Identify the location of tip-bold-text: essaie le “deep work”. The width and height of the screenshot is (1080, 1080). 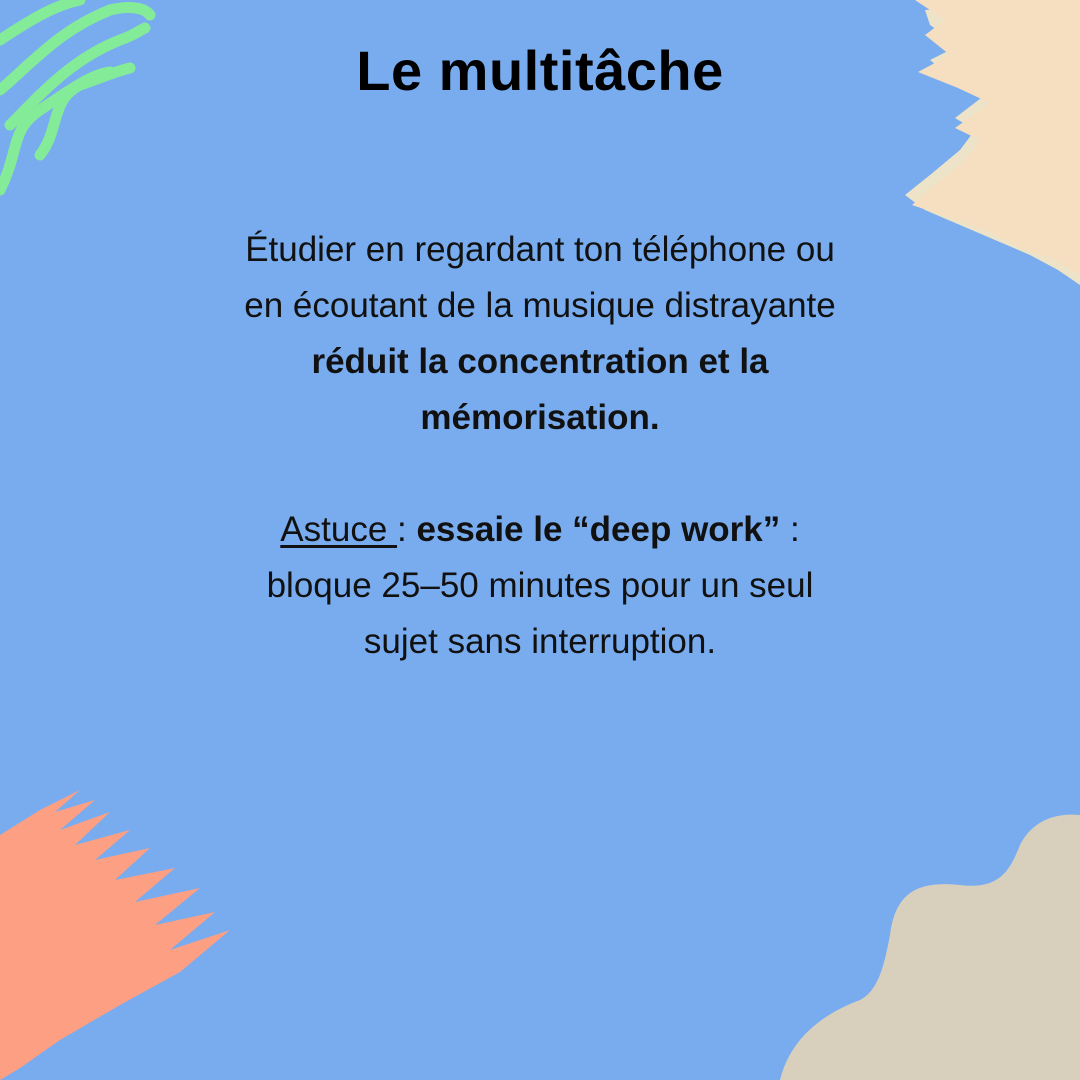
(598, 529).